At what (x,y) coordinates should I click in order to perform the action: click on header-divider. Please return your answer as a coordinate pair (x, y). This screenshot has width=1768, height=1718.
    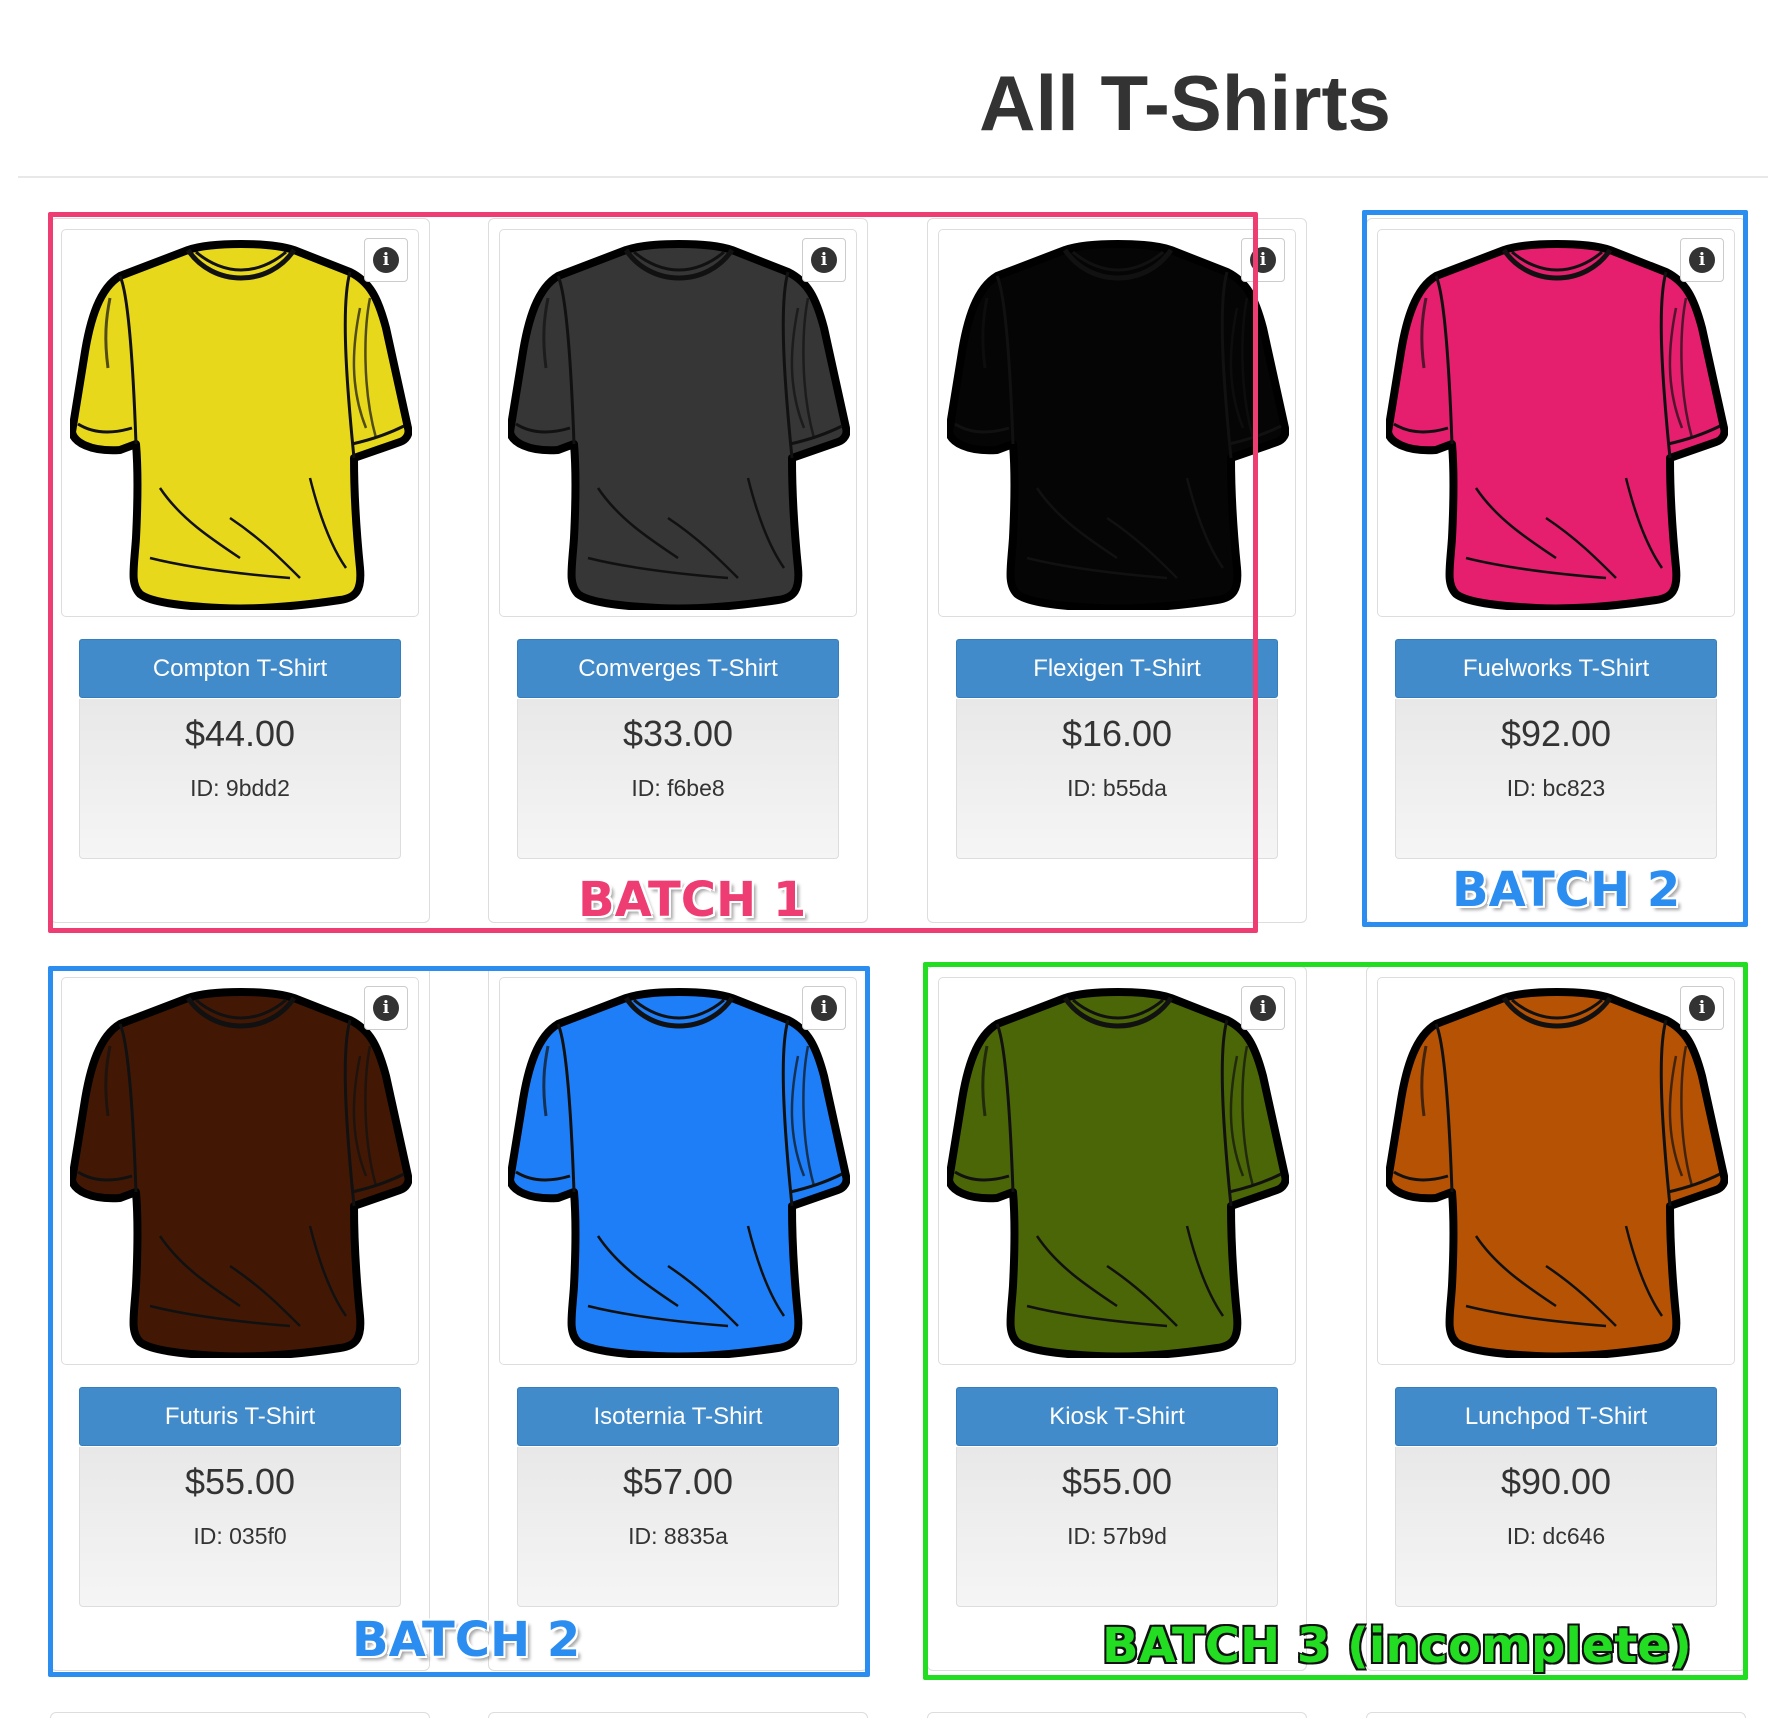
    Looking at the image, I should click on (893, 177).